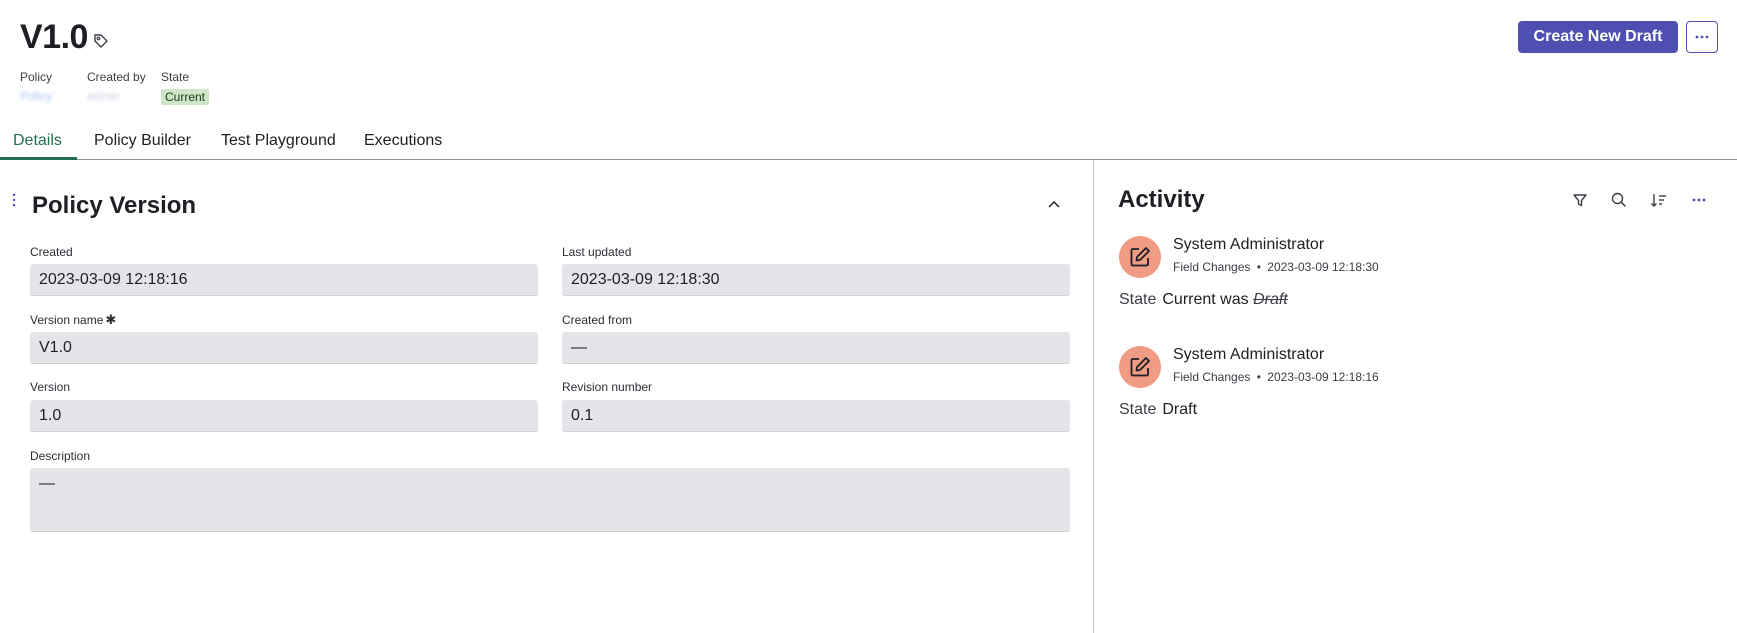 The width and height of the screenshot is (1737, 633). What do you see at coordinates (597, 320) in the screenshot?
I see `created-from-label: Created from` at bounding box center [597, 320].